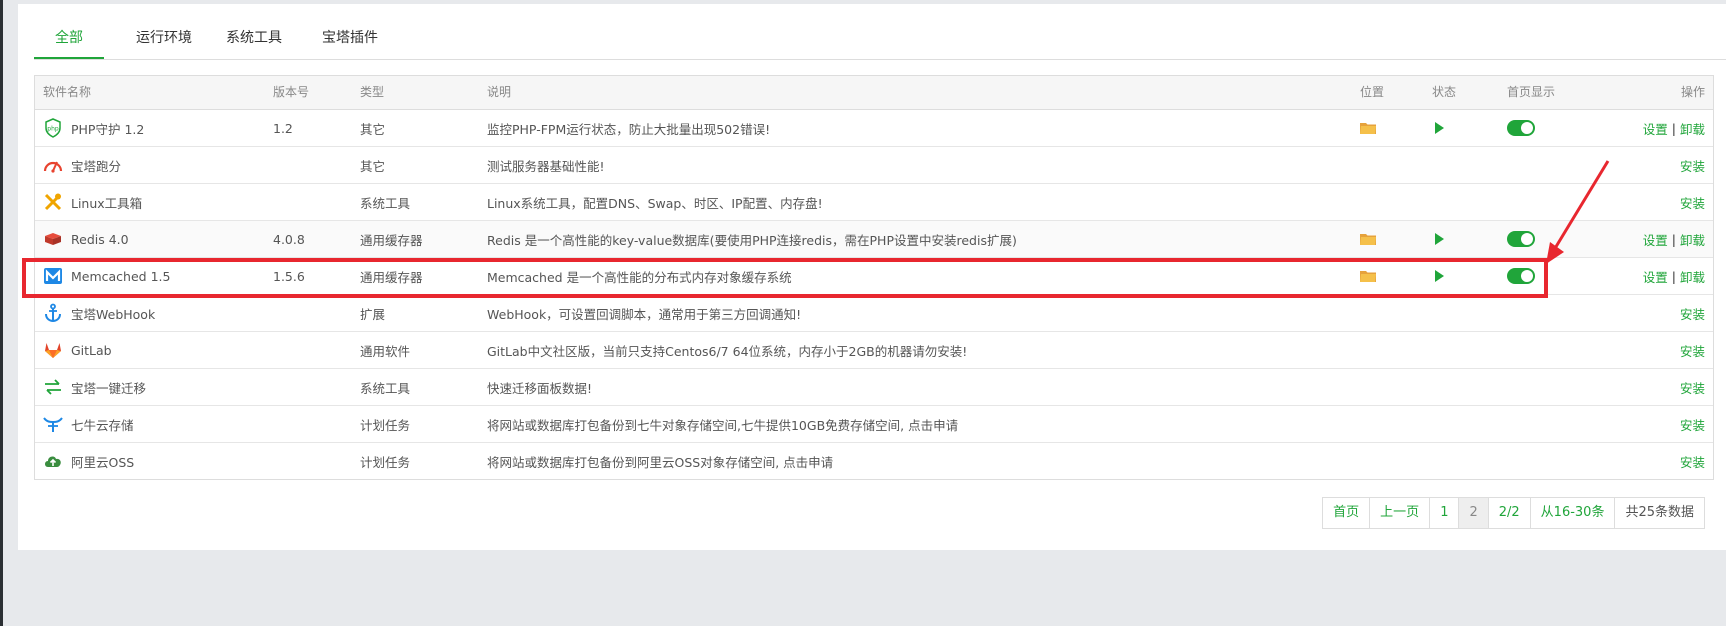  What do you see at coordinates (69, 31) in the screenshot?
I see `tab-all: 全部` at bounding box center [69, 31].